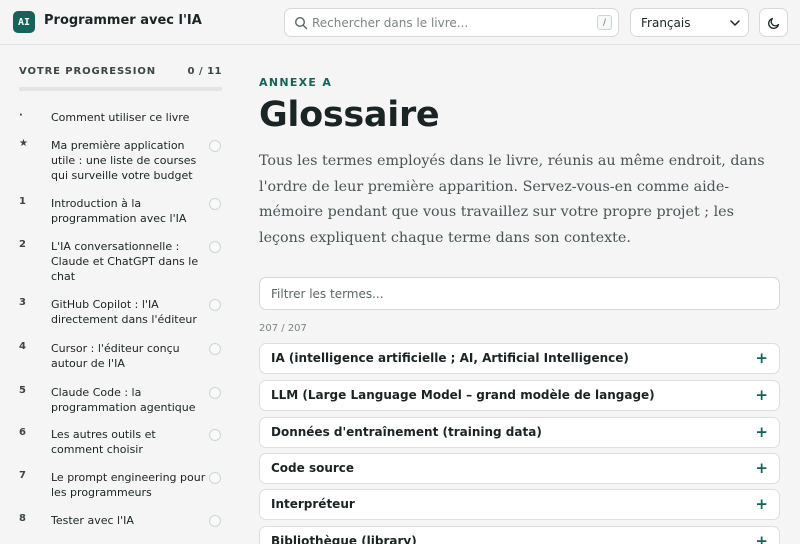  I want to click on toc-item-number: 6, so click(22, 432).